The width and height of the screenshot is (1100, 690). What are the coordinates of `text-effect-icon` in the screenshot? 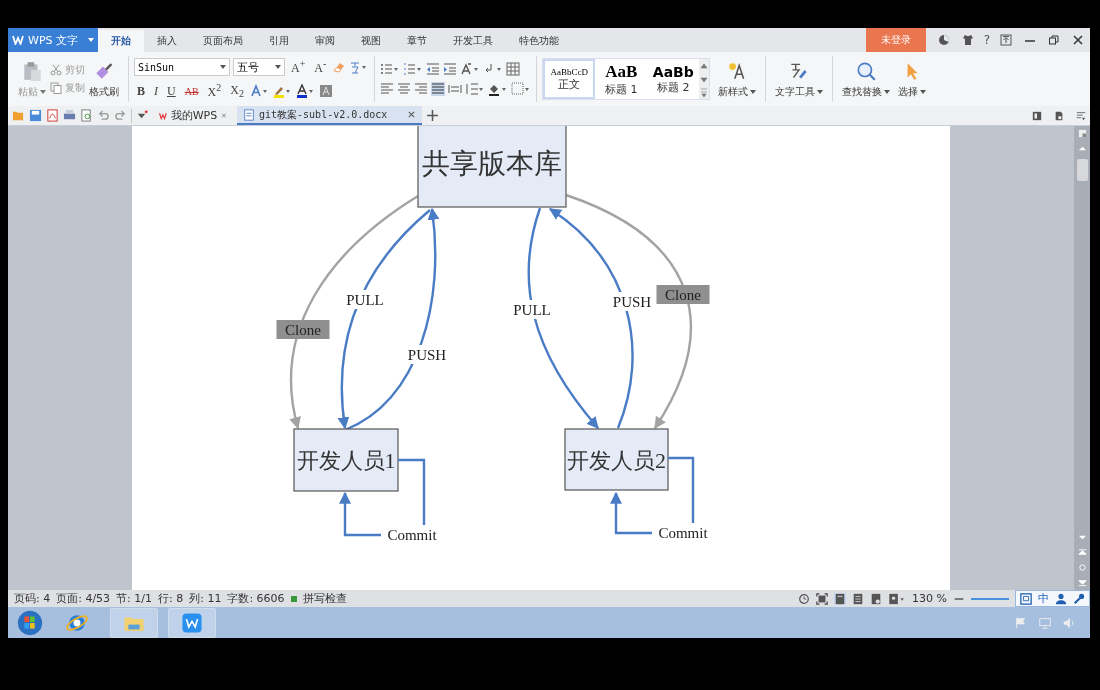 It's located at (259, 91).